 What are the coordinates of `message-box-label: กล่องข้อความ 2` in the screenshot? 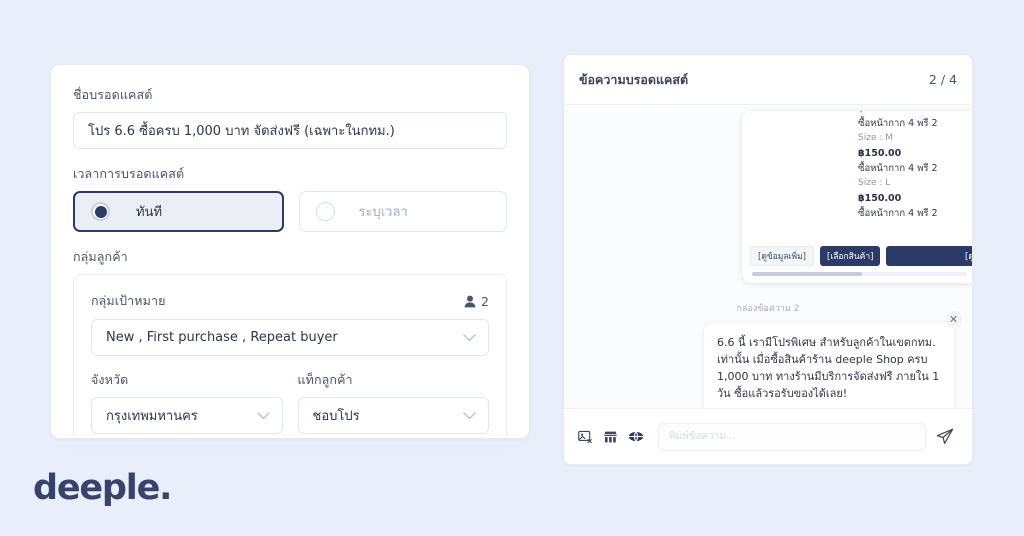 It's located at (768, 309).